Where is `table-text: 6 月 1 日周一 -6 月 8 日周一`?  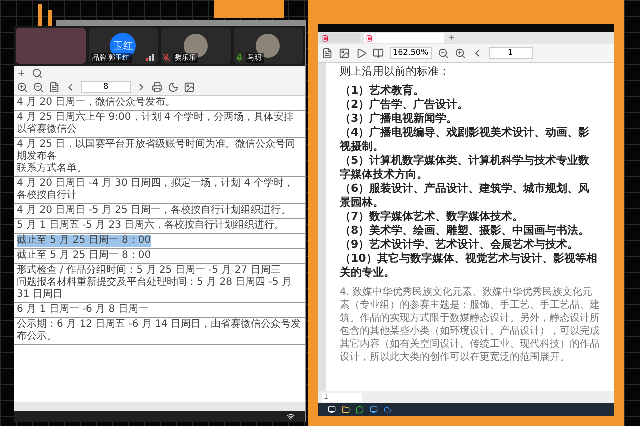 table-text: 6 月 1 日周一 -6 月 8 日周一 is located at coordinates (83, 310).